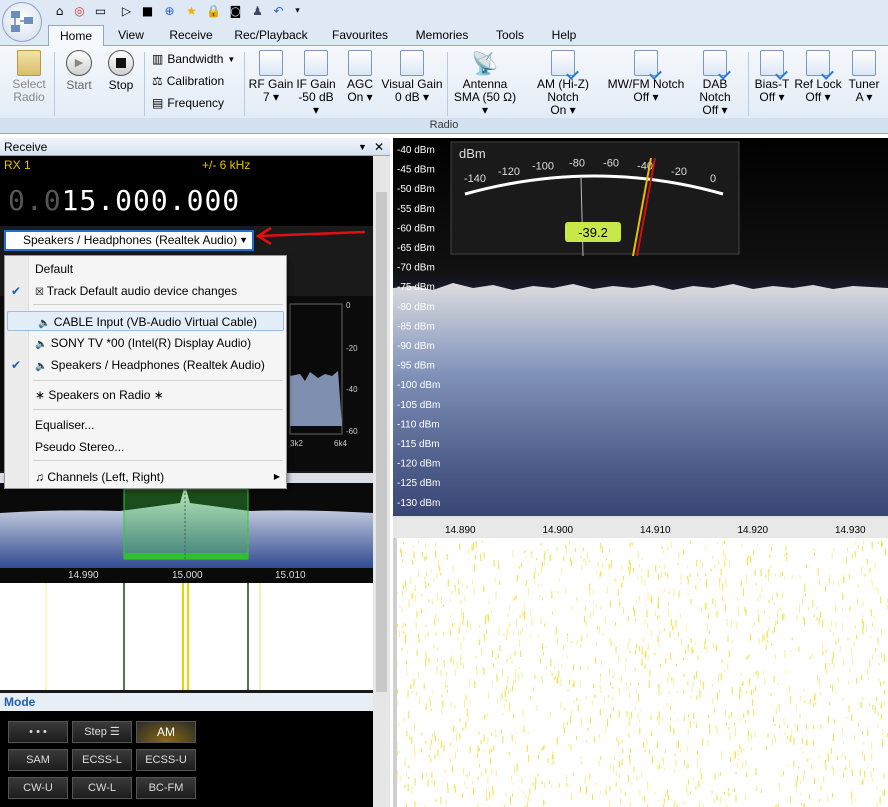 The image size is (888, 807). Describe the element at coordinates (213, 10) in the screenshot. I see `lock-icon: 🔒` at that location.